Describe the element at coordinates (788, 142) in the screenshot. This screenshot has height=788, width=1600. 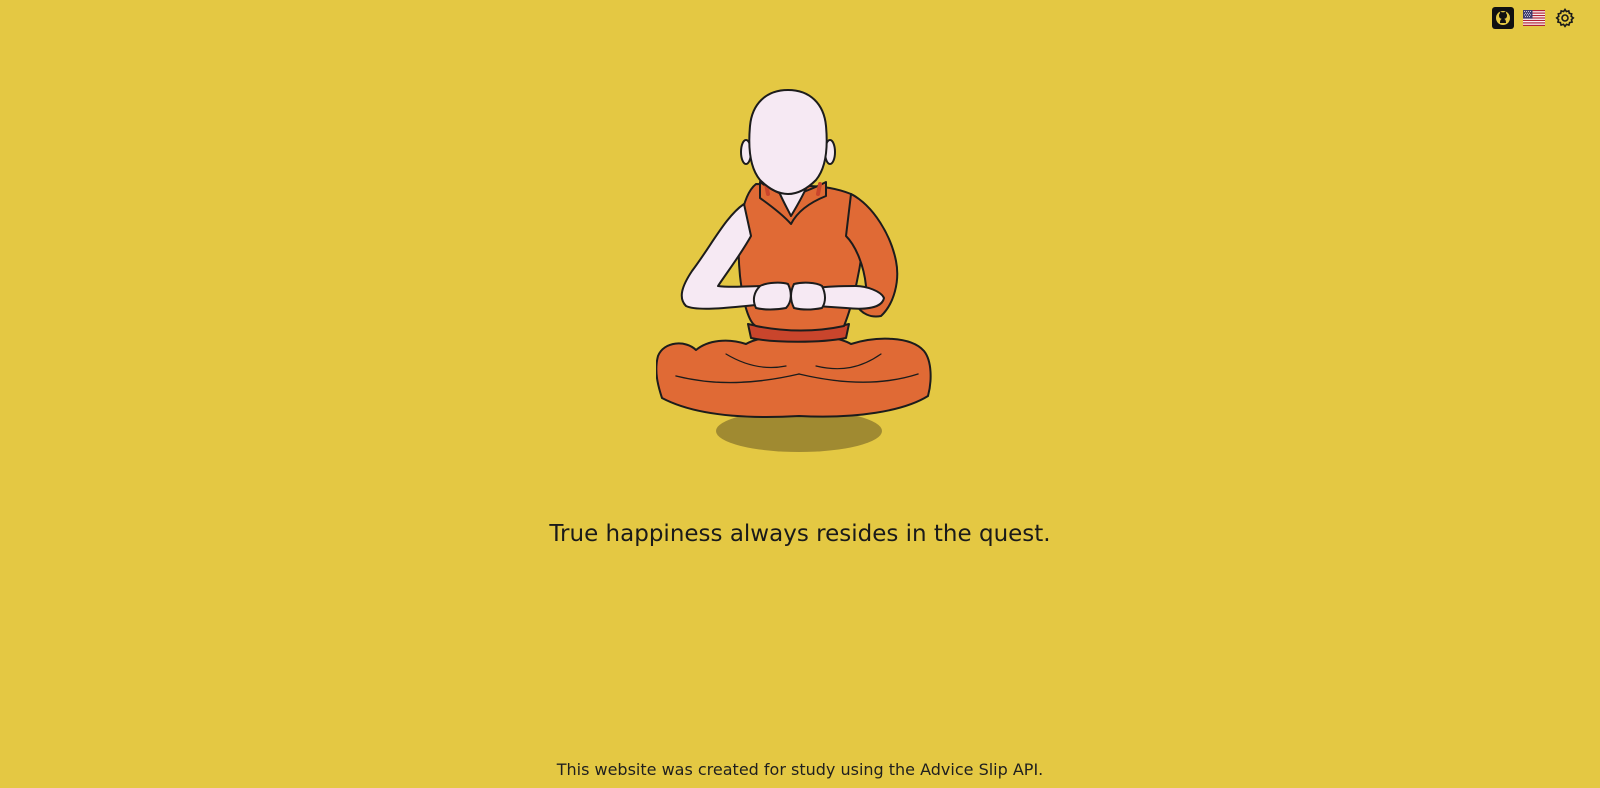
I see `monk-head` at that location.